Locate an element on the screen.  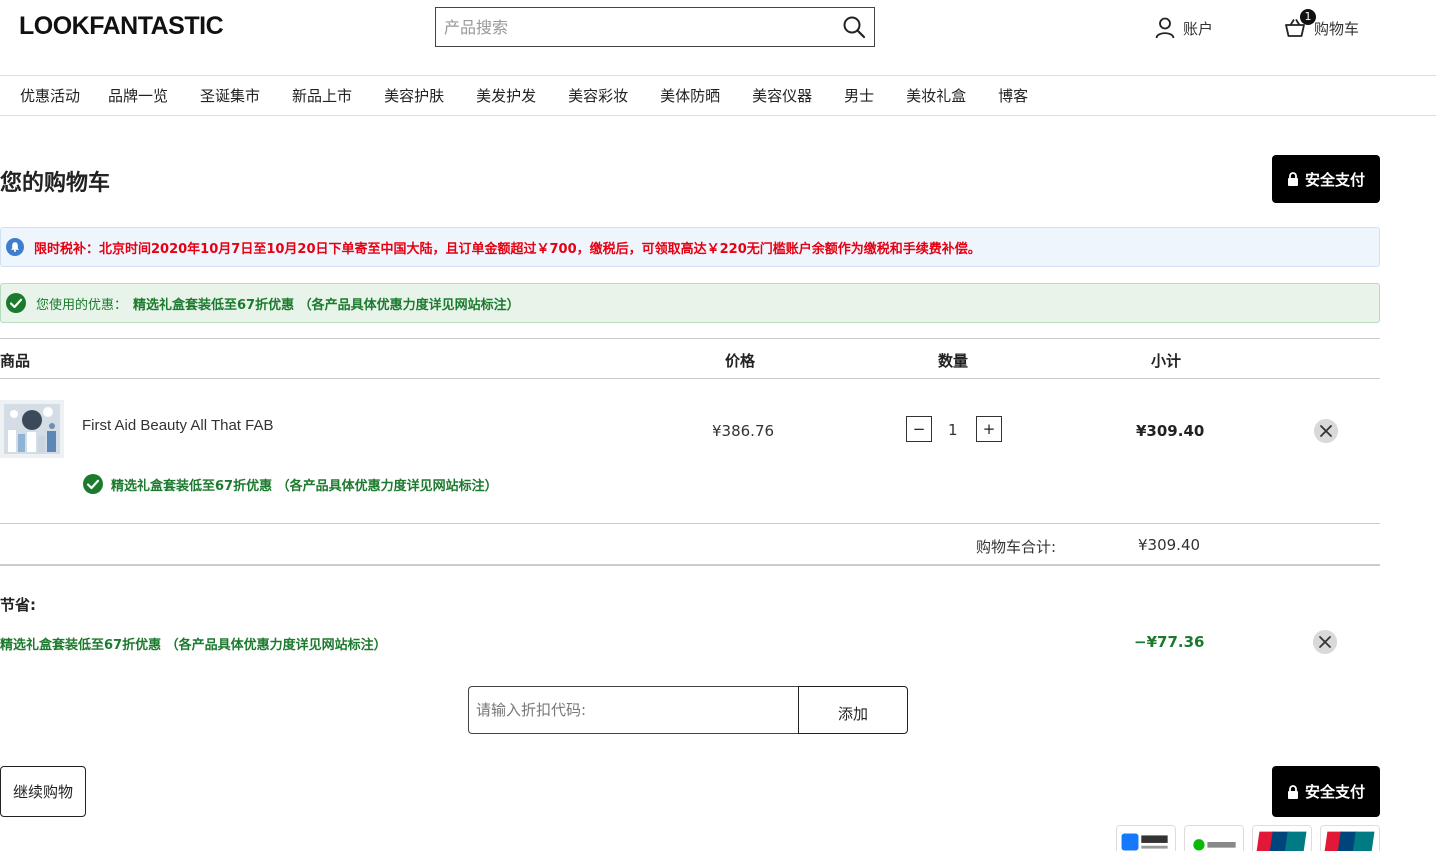
header-price: 价格 is located at coordinates (740, 361).